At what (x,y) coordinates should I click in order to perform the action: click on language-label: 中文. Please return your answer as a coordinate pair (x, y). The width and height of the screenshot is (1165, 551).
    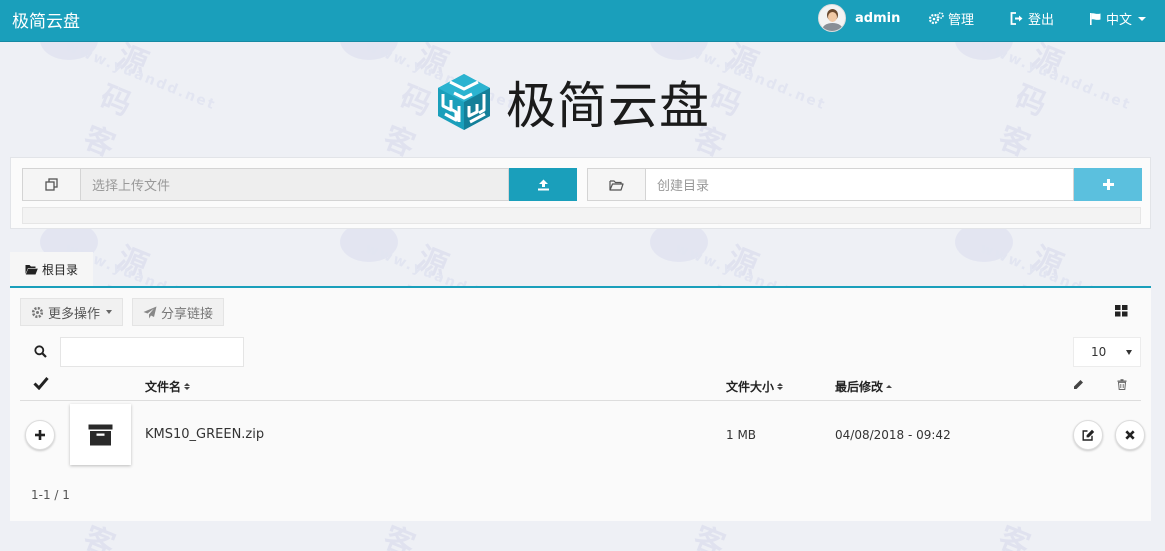
    Looking at the image, I should click on (1119, 20).